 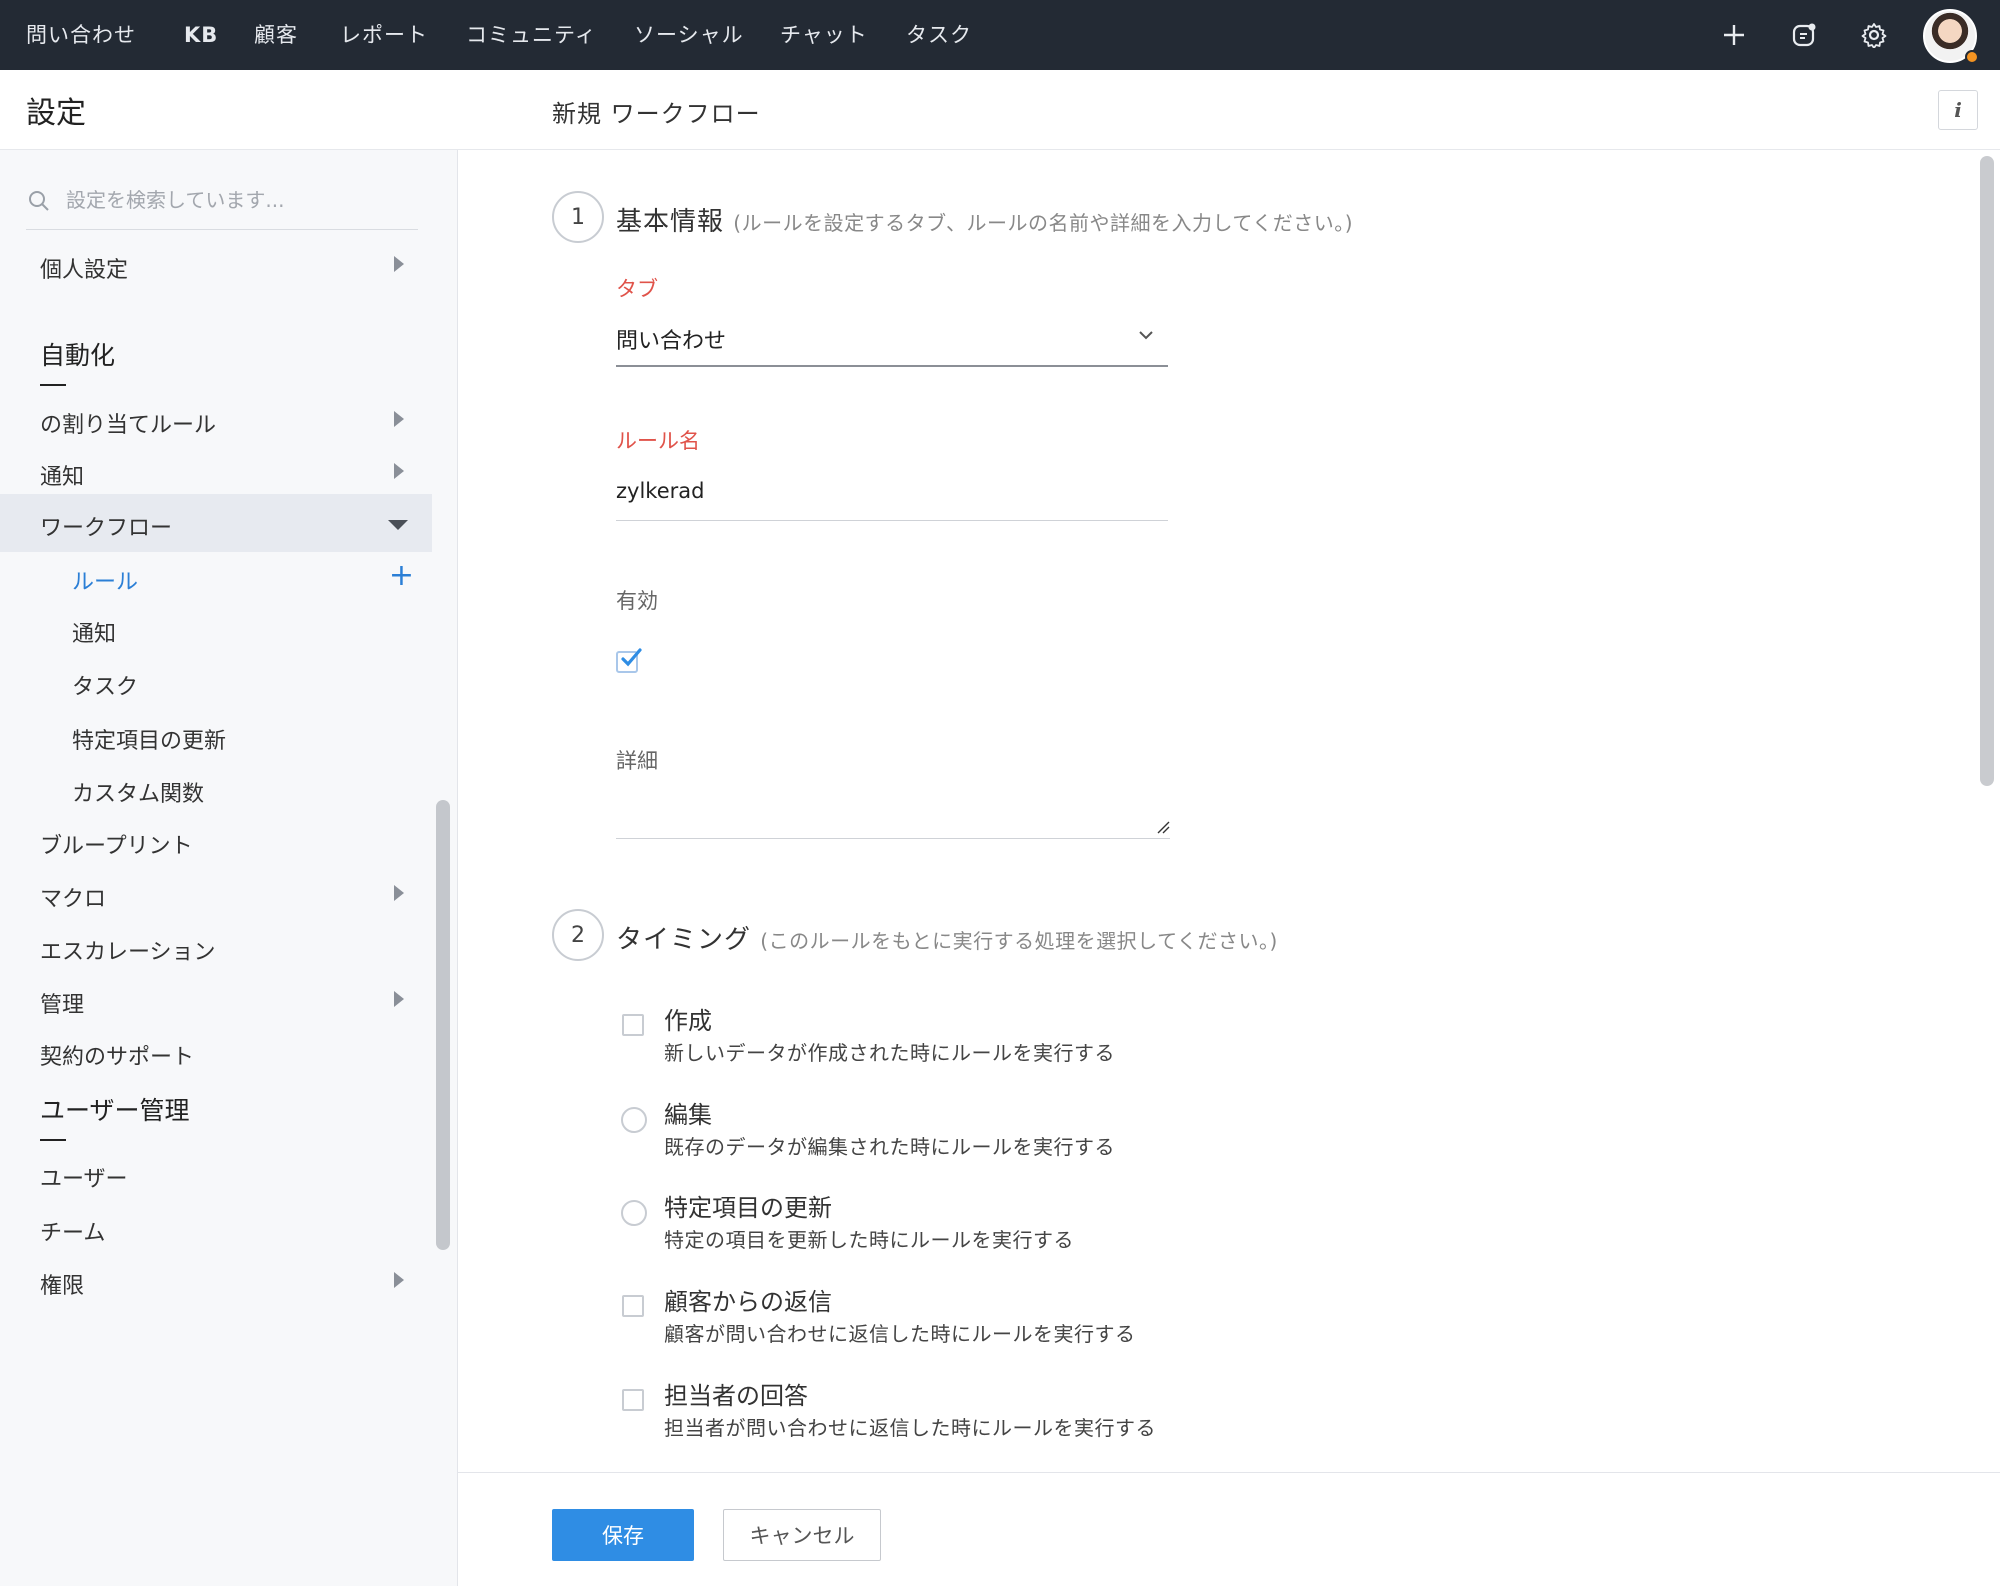 What do you see at coordinates (216, 265) in the screenshot?
I see `sidebar-item-personal-settings: 個人設定` at bounding box center [216, 265].